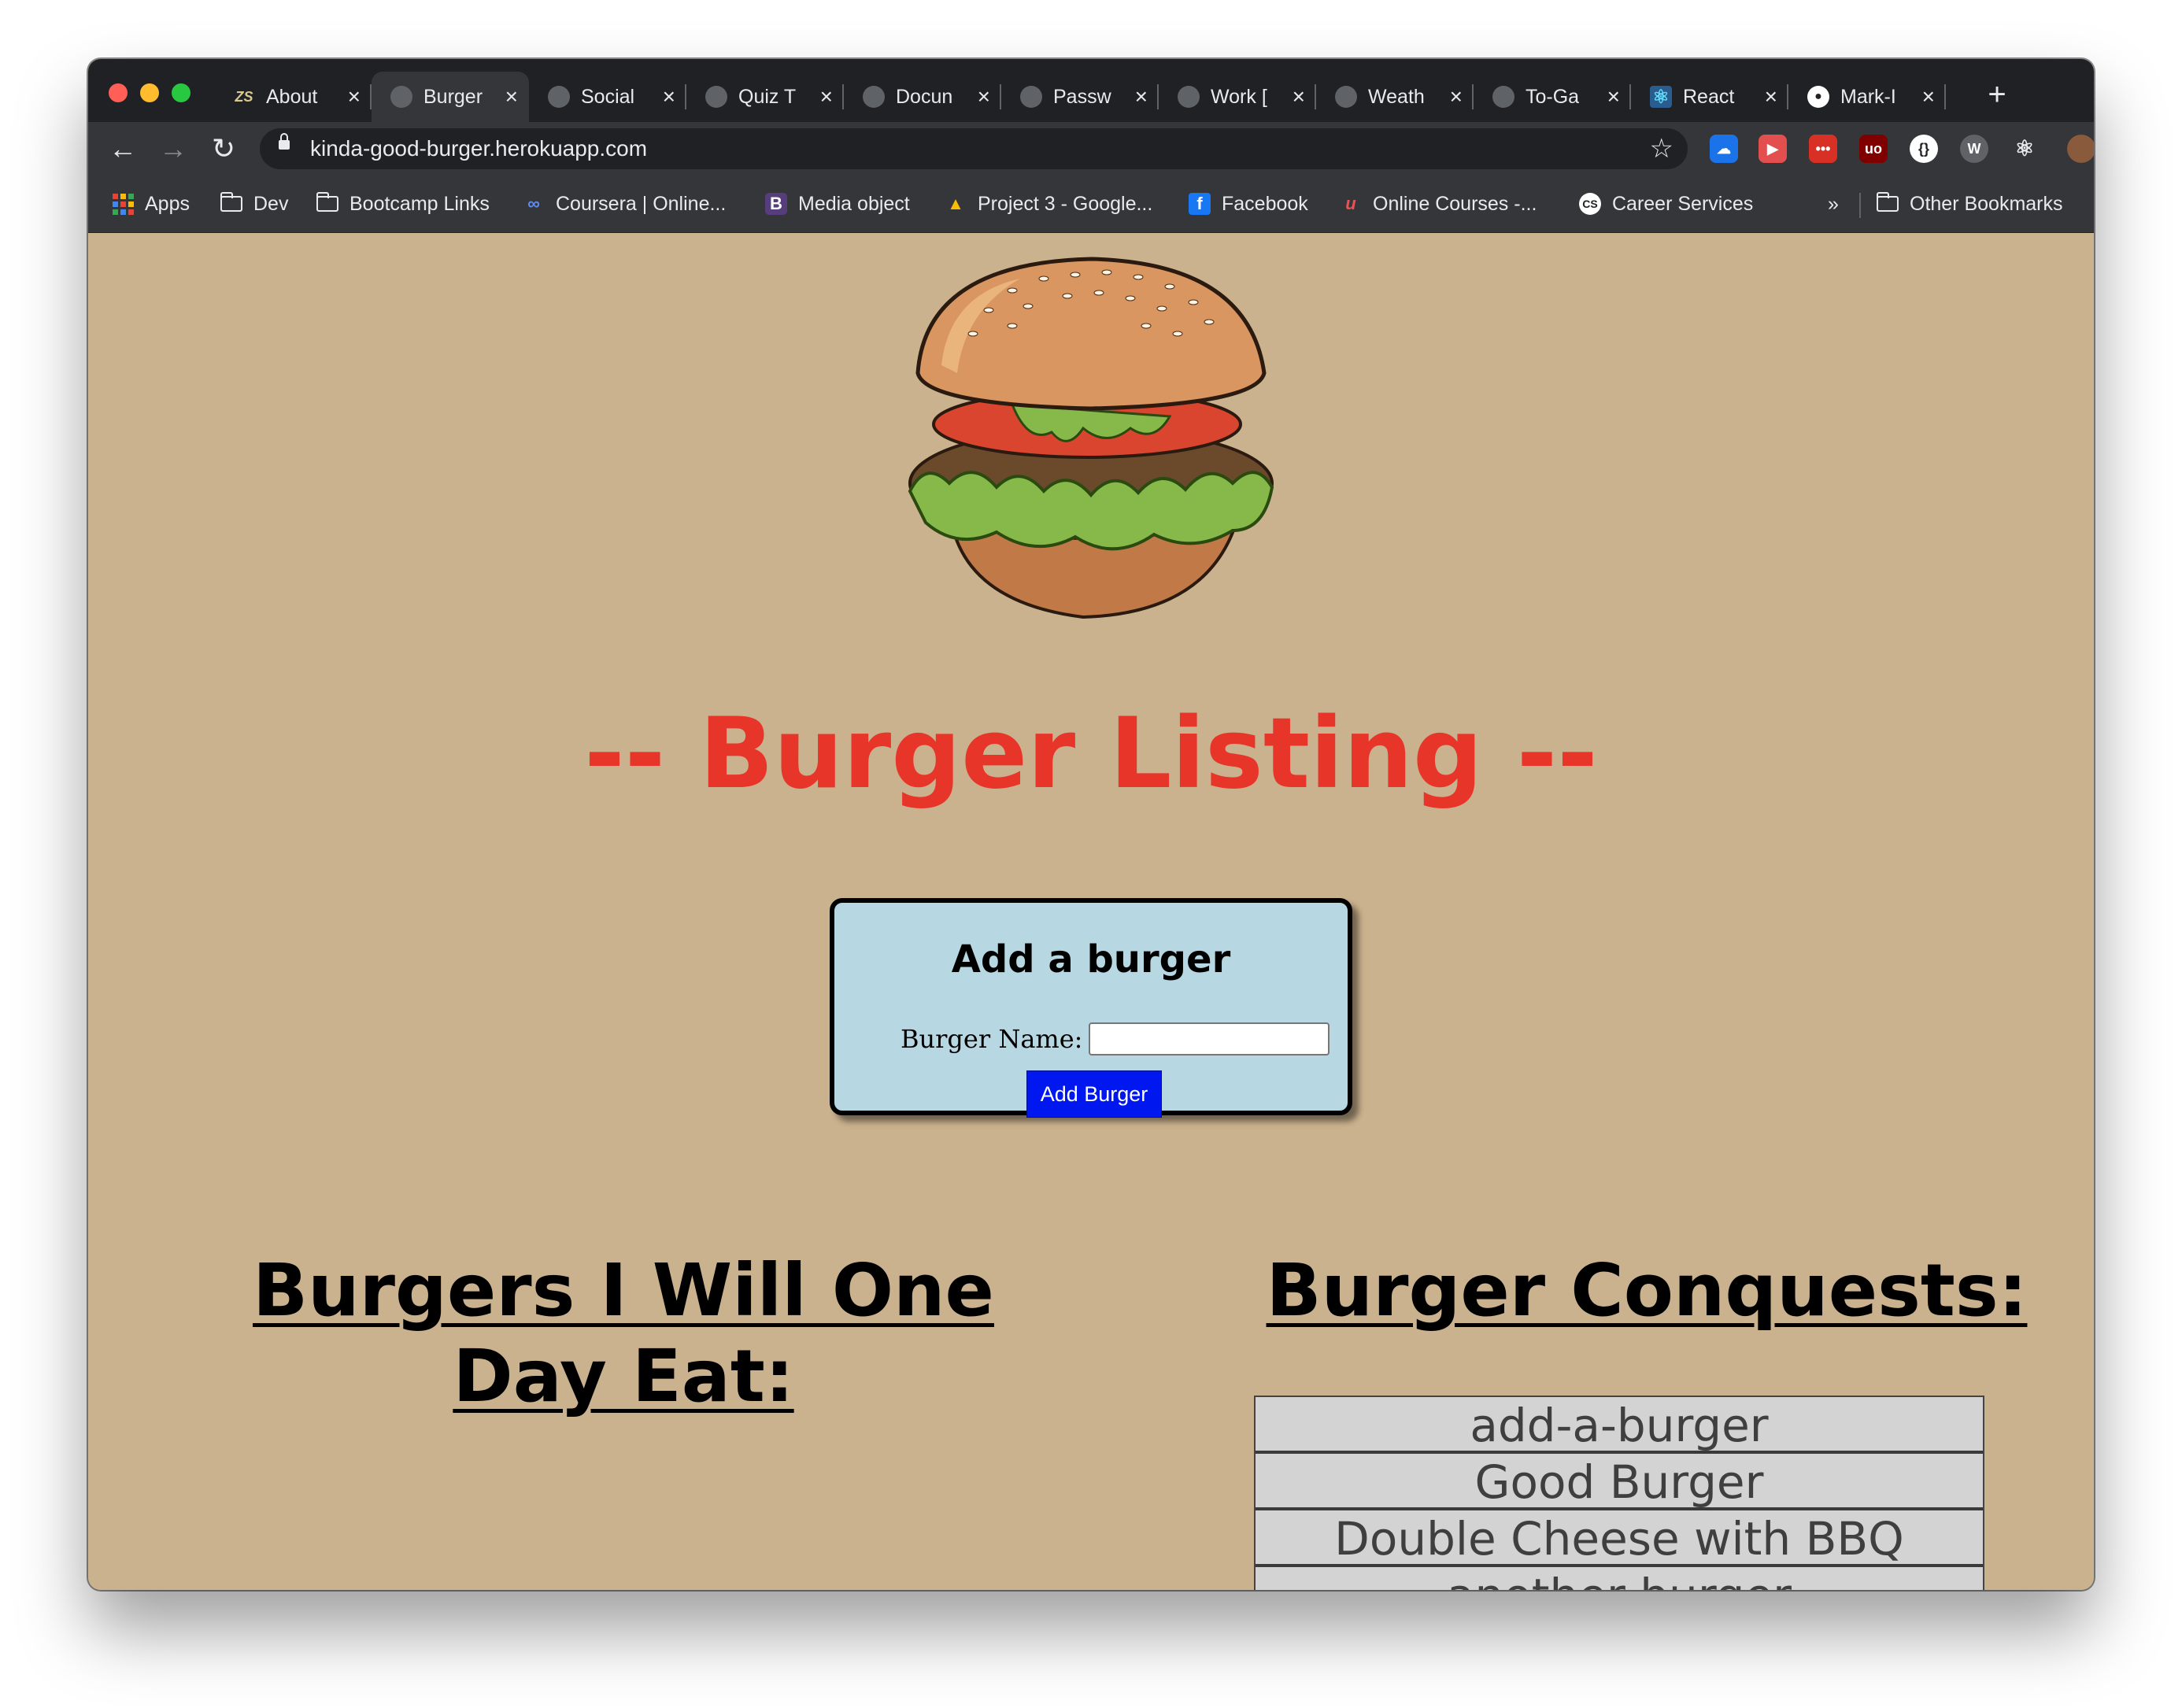  I want to click on bookmark-career-services: CS Career Services, so click(1666, 204).